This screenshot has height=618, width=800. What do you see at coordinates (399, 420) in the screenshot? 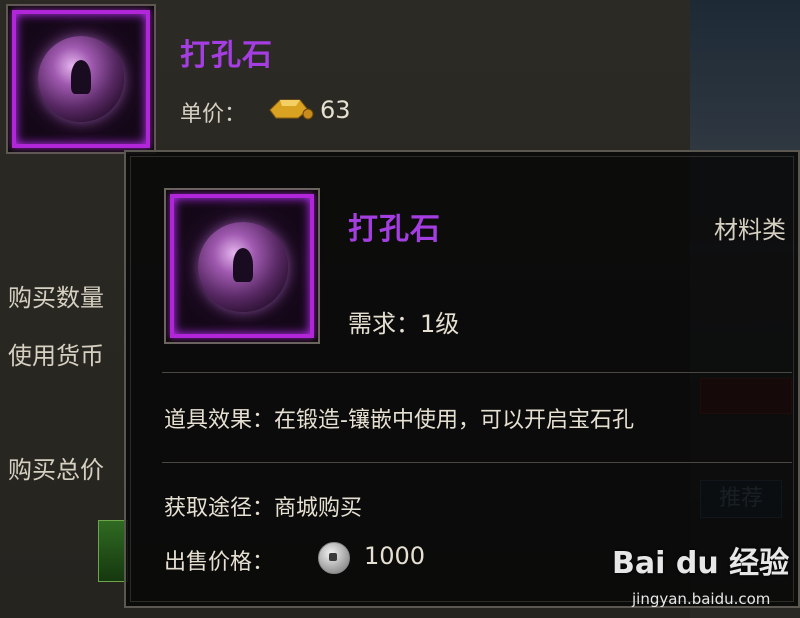
I see `item-effect: 道具效果：在锻造-镶嵌中使用，可以开启宝石孔` at bounding box center [399, 420].